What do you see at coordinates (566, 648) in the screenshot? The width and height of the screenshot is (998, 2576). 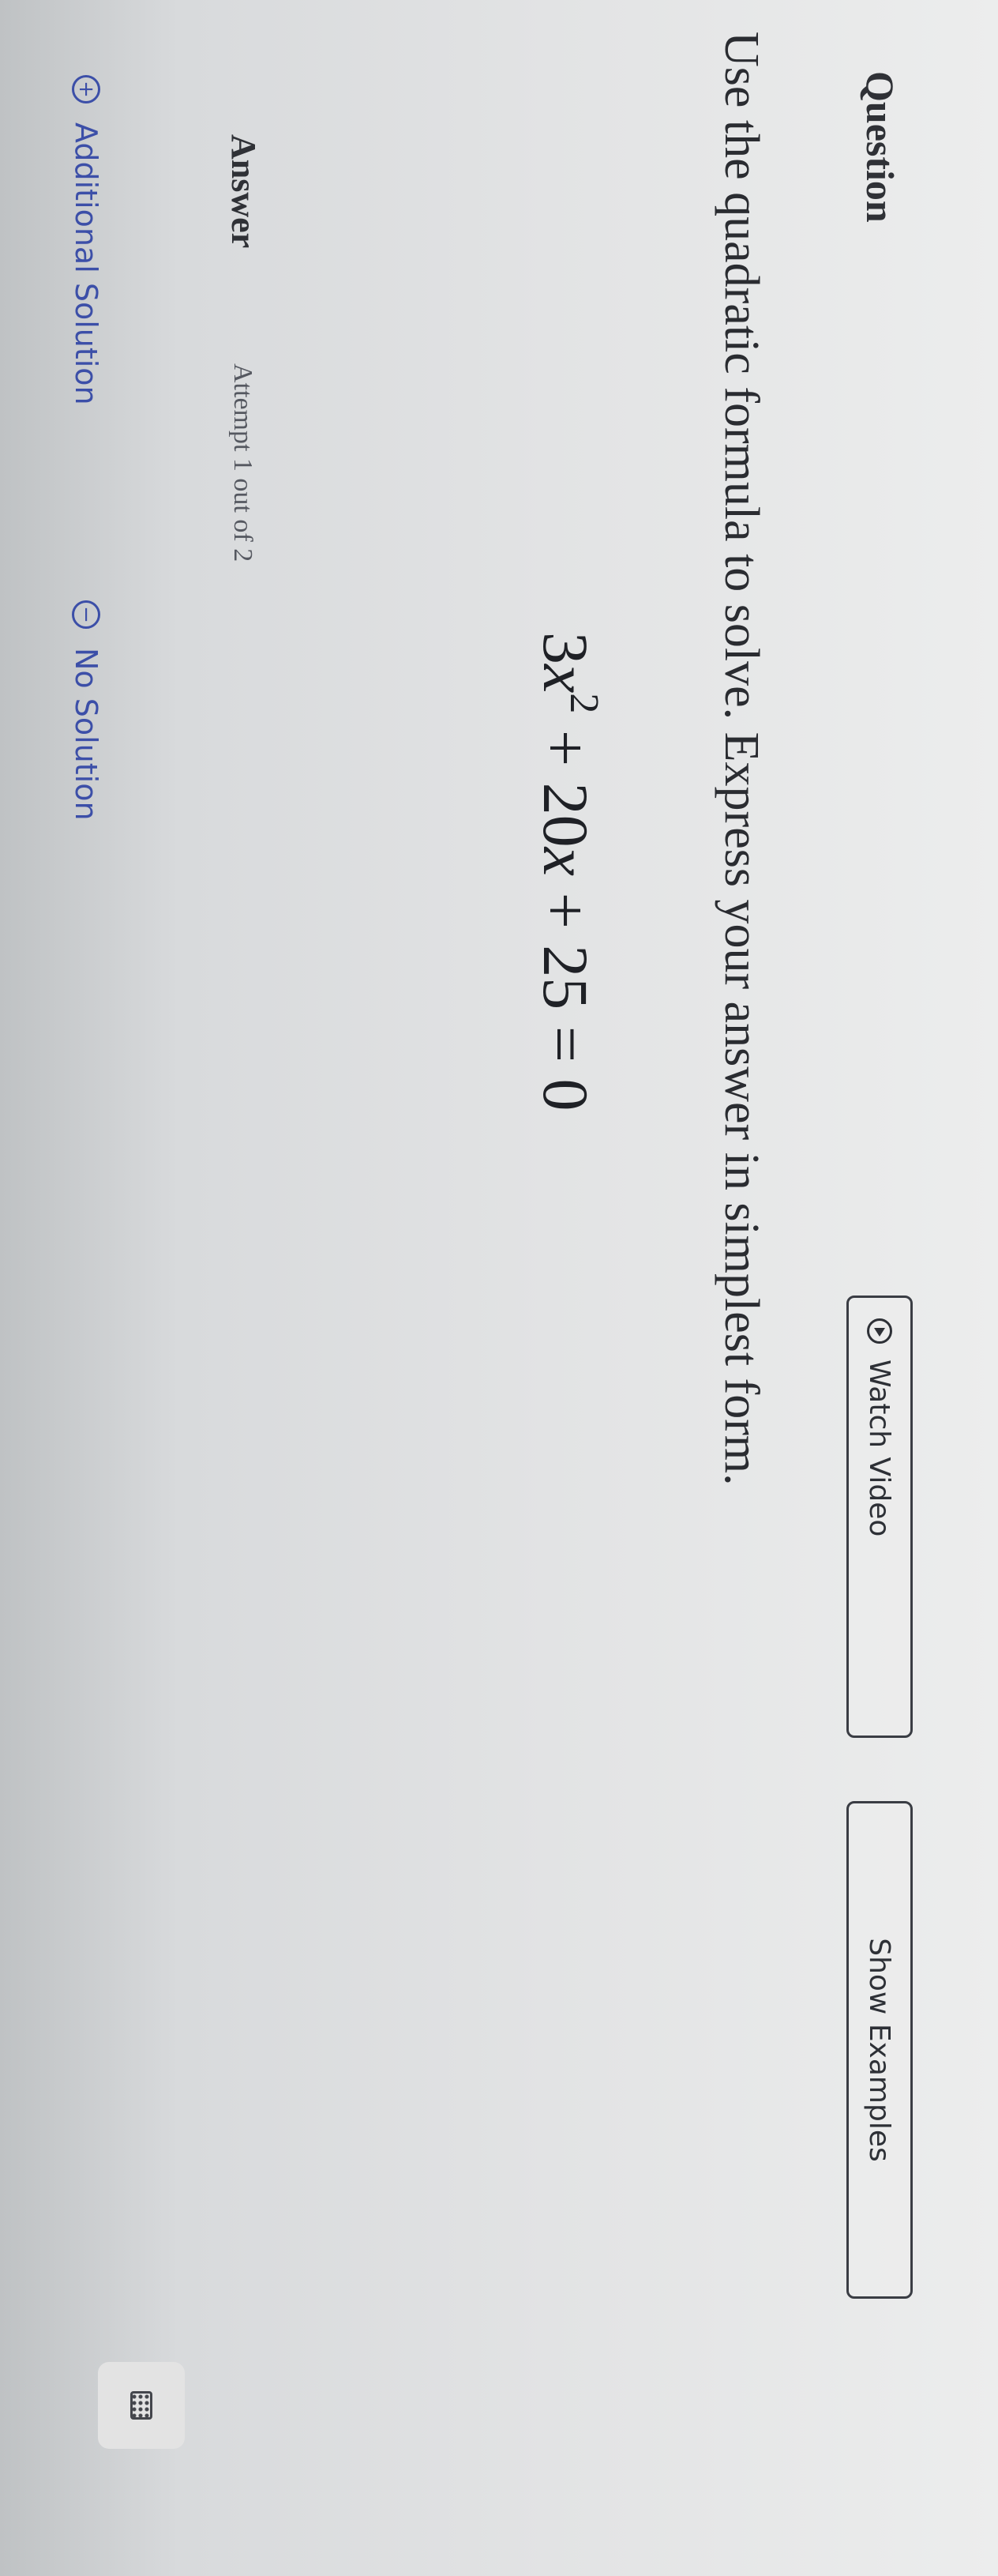 I see `equation-coefficient: 3` at bounding box center [566, 648].